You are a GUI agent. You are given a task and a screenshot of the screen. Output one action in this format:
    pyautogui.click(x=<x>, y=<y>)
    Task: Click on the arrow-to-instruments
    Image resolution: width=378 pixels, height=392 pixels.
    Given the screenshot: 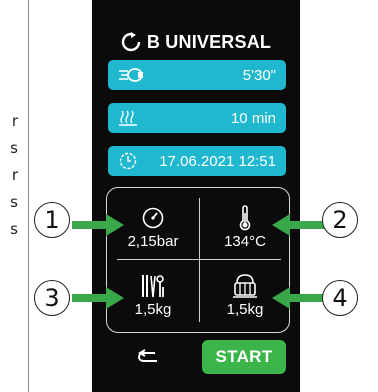 What is the action you would take?
    pyautogui.click(x=98, y=298)
    